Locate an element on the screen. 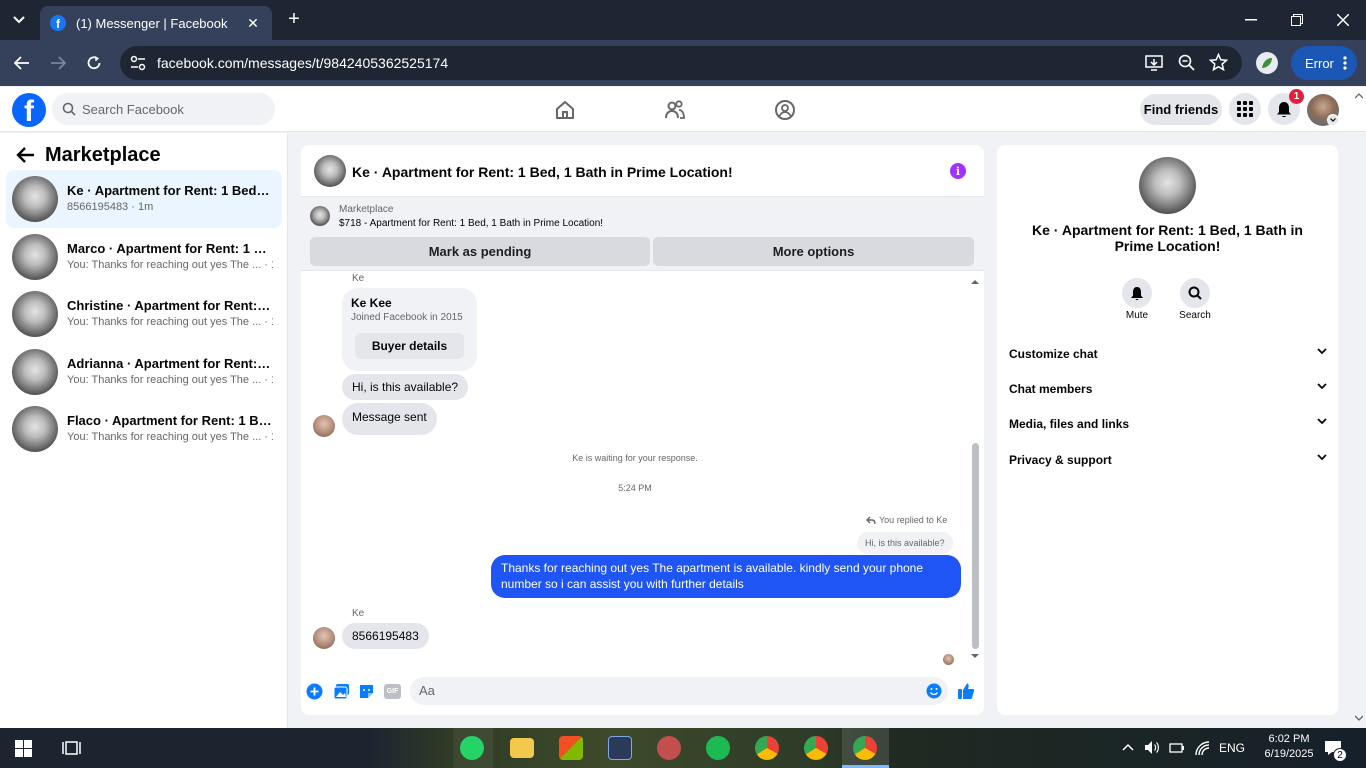 This screenshot has width=1366, height=768. profile-error-button: Error is located at coordinates (1324, 63).